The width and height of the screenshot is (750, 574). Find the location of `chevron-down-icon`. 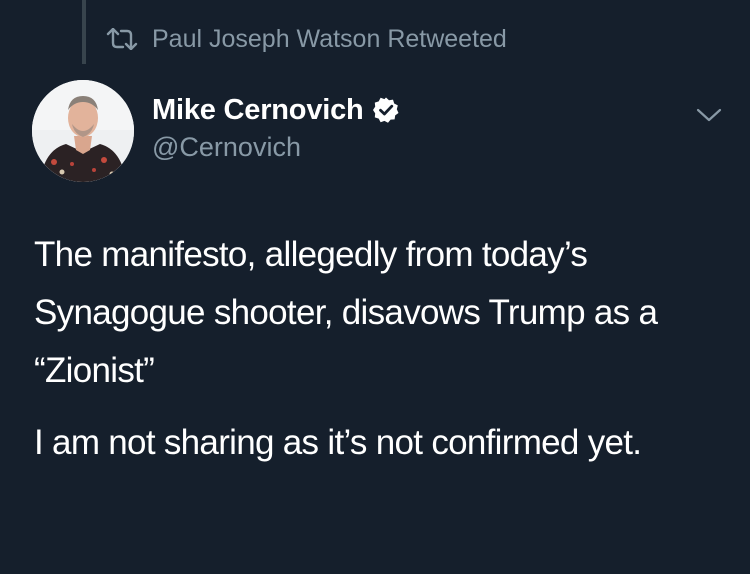

chevron-down-icon is located at coordinates (709, 115).